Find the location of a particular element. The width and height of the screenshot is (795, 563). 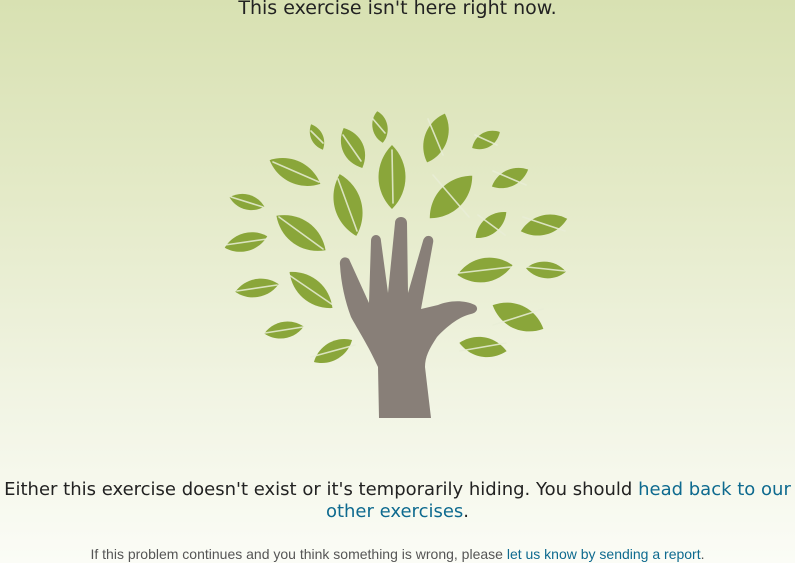

page-title: This exercise isn't here right now. is located at coordinates (397, 9).